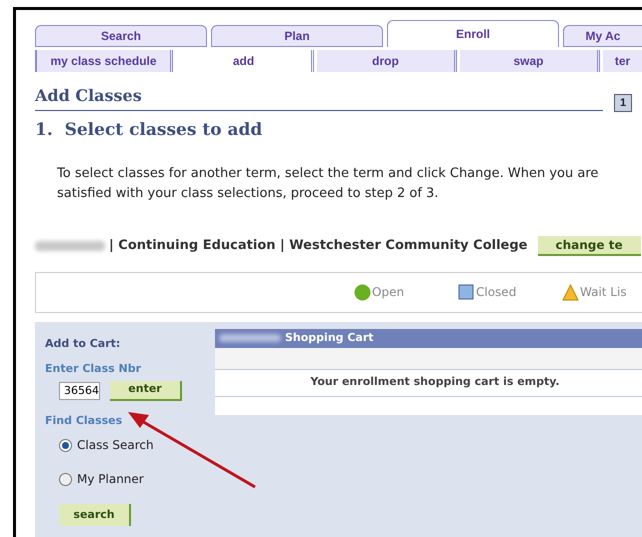  What do you see at coordinates (149, 130) in the screenshot?
I see `step-title: 1. Select classes to add` at bounding box center [149, 130].